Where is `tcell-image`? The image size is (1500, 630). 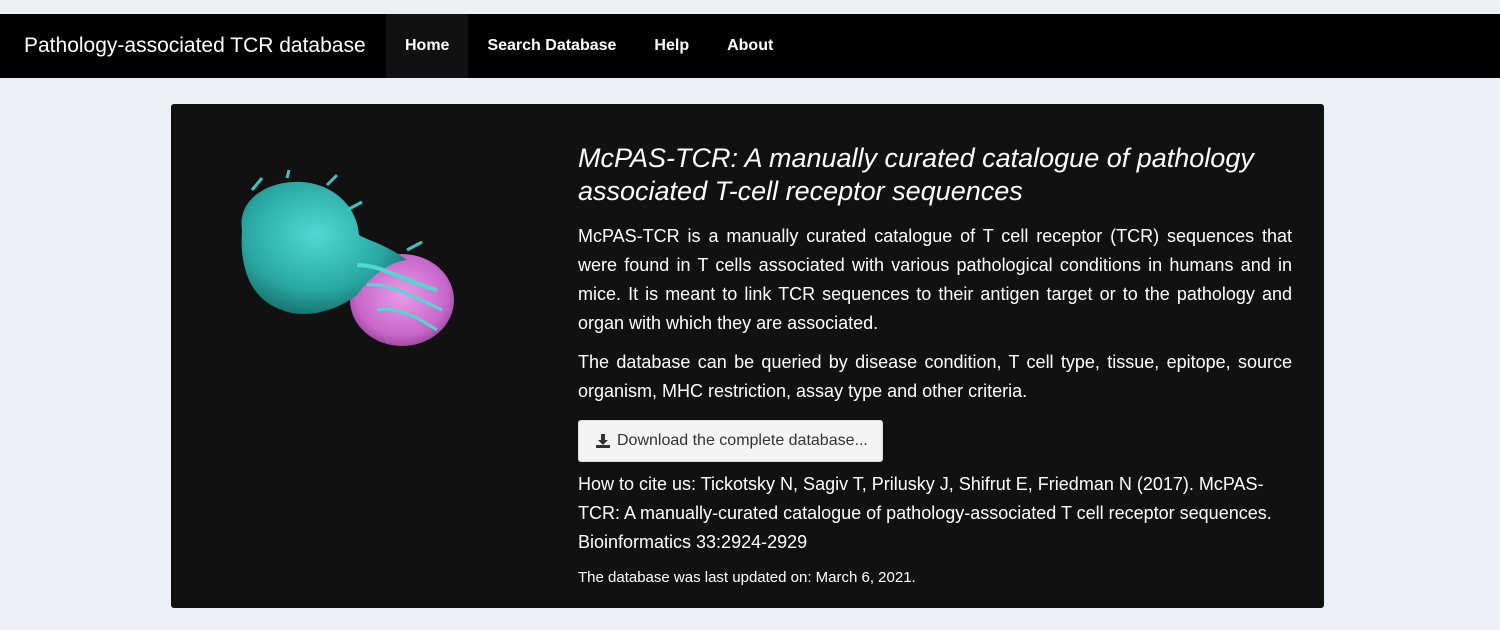 tcell-image is located at coordinates (347, 258).